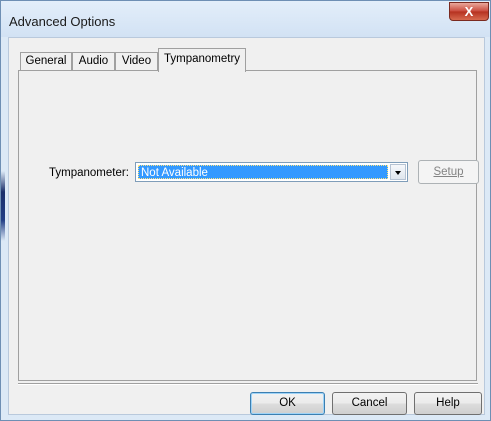  What do you see at coordinates (89, 173) in the screenshot?
I see `tympanometer-label: Tympanometer:` at bounding box center [89, 173].